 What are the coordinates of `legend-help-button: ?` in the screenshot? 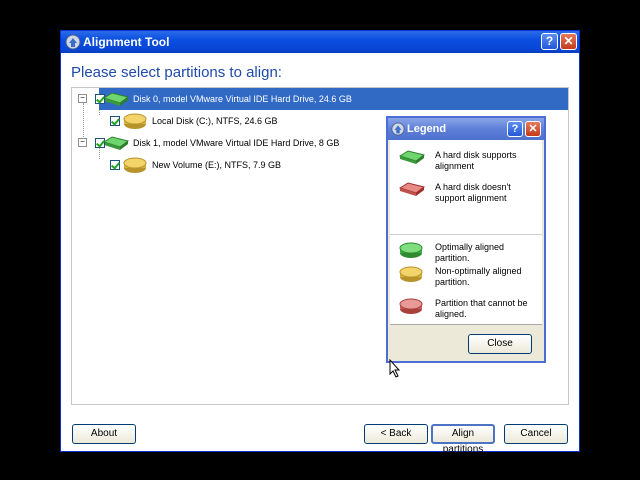 It's located at (515, 129).